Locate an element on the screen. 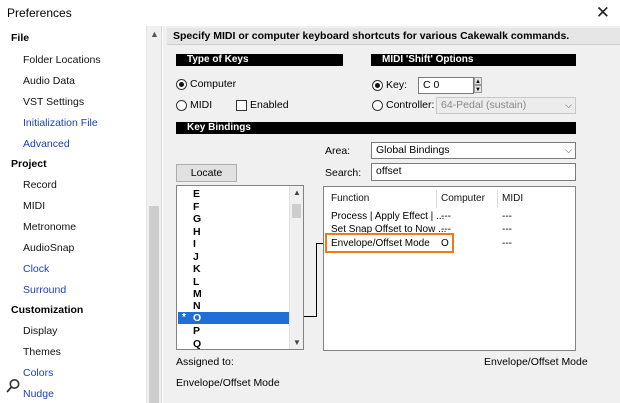 Image resolution: width=620 pixels, height=403 pixels. sidebar-category-file: File is located at coordinates (20, 38).